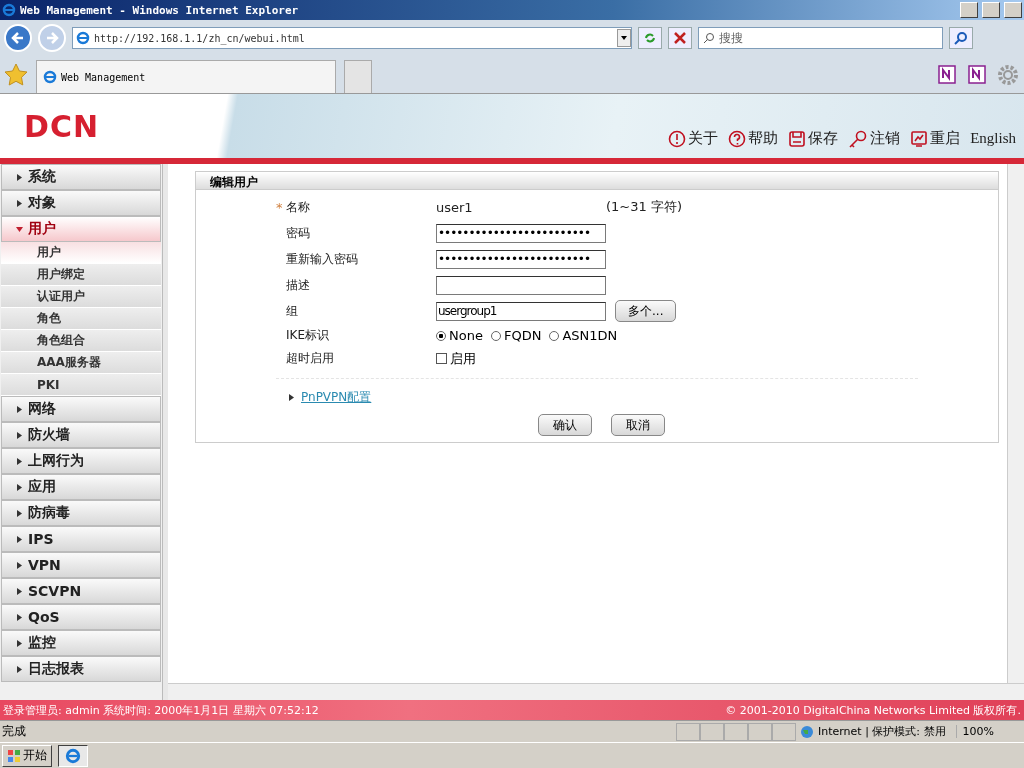 The height and width of the screenshot is (768, 1024). What do you see at coordinates (298, 285) in the screenshot?
I see `field-label: 描述` at bounding box center [298, 285].